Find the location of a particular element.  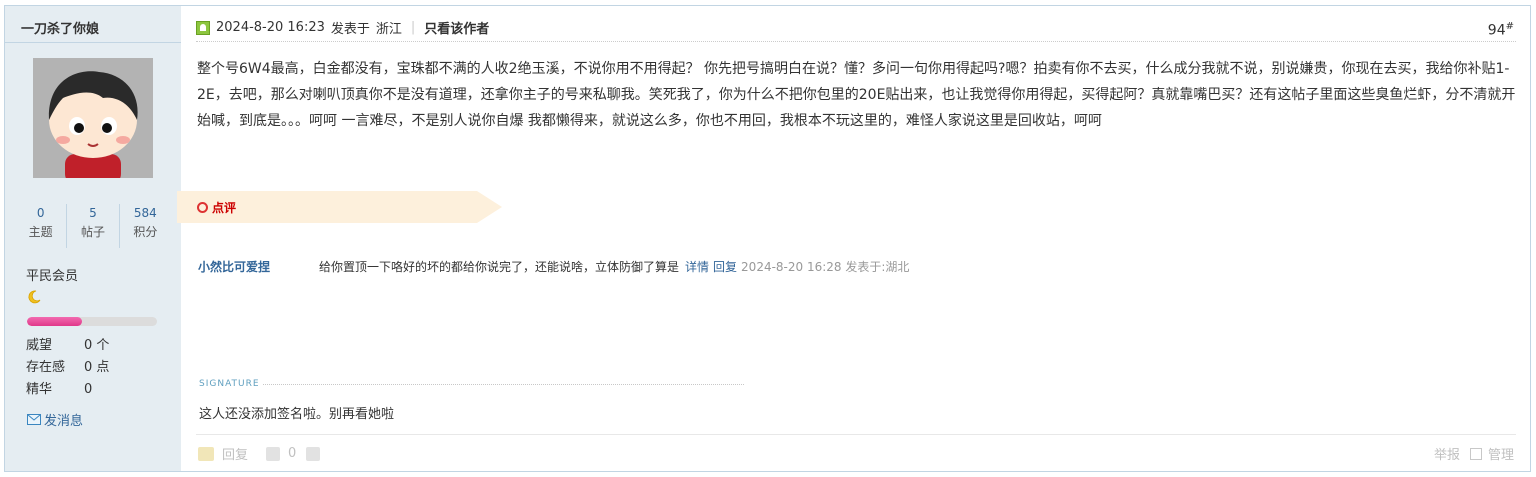

info-label: 存在感 is located at coordinates (46, 367).